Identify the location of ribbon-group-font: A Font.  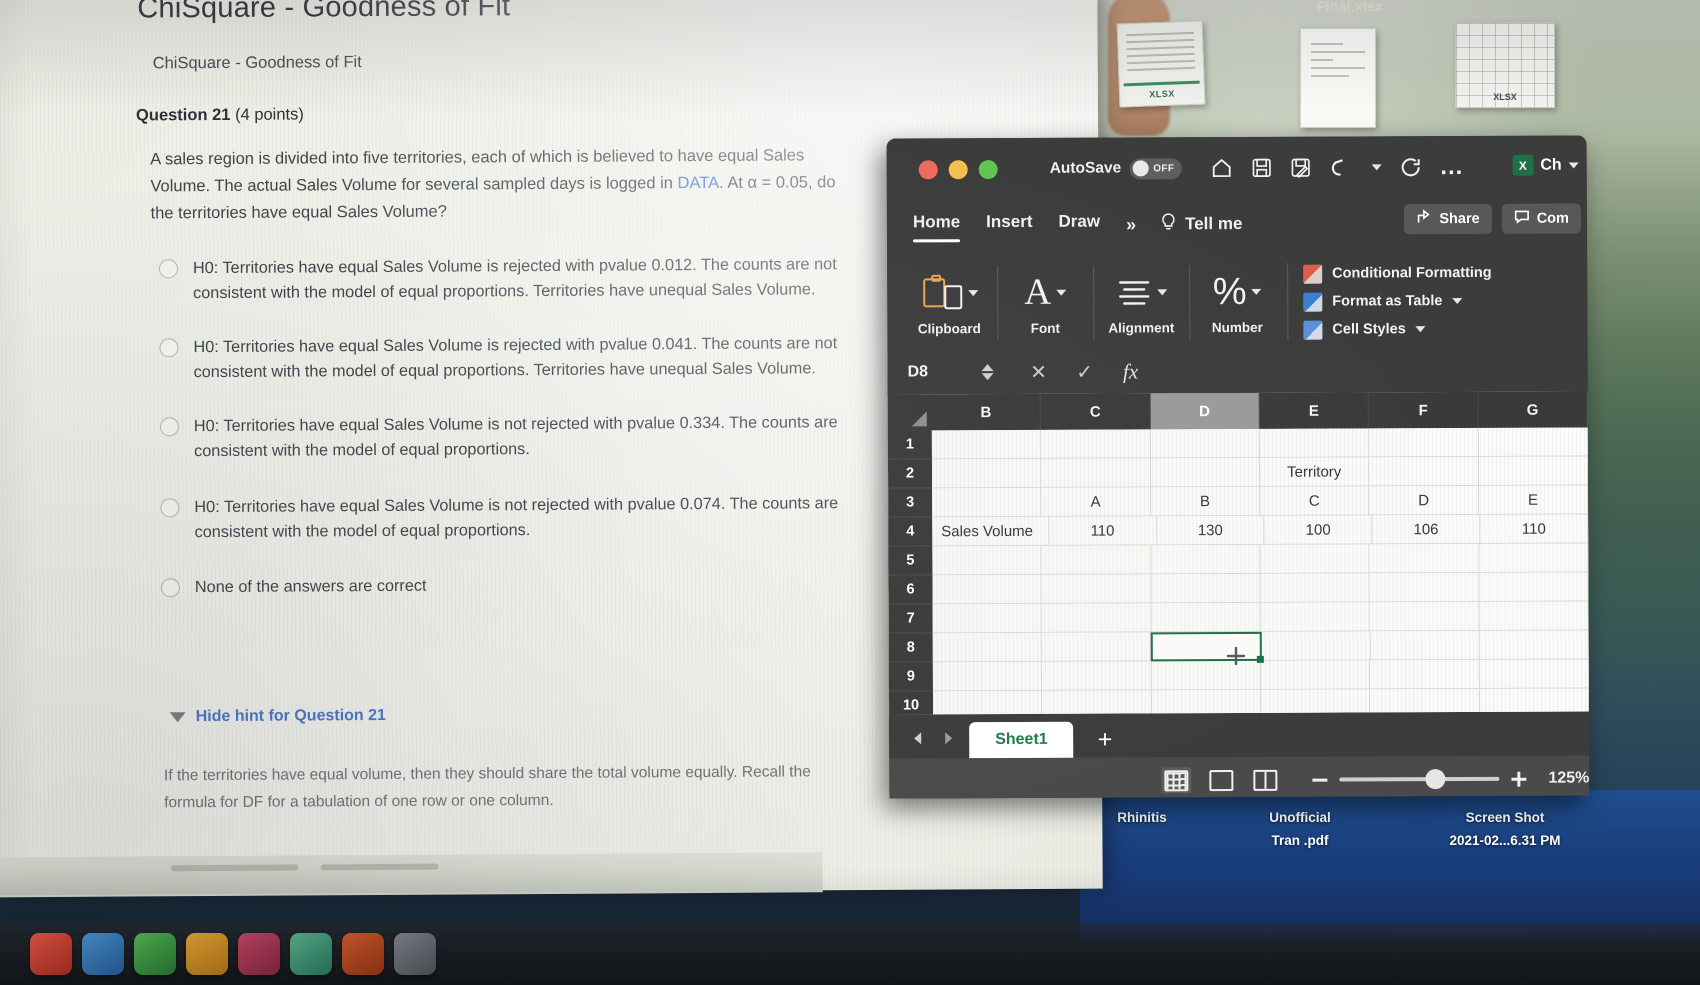
(1045, 303).